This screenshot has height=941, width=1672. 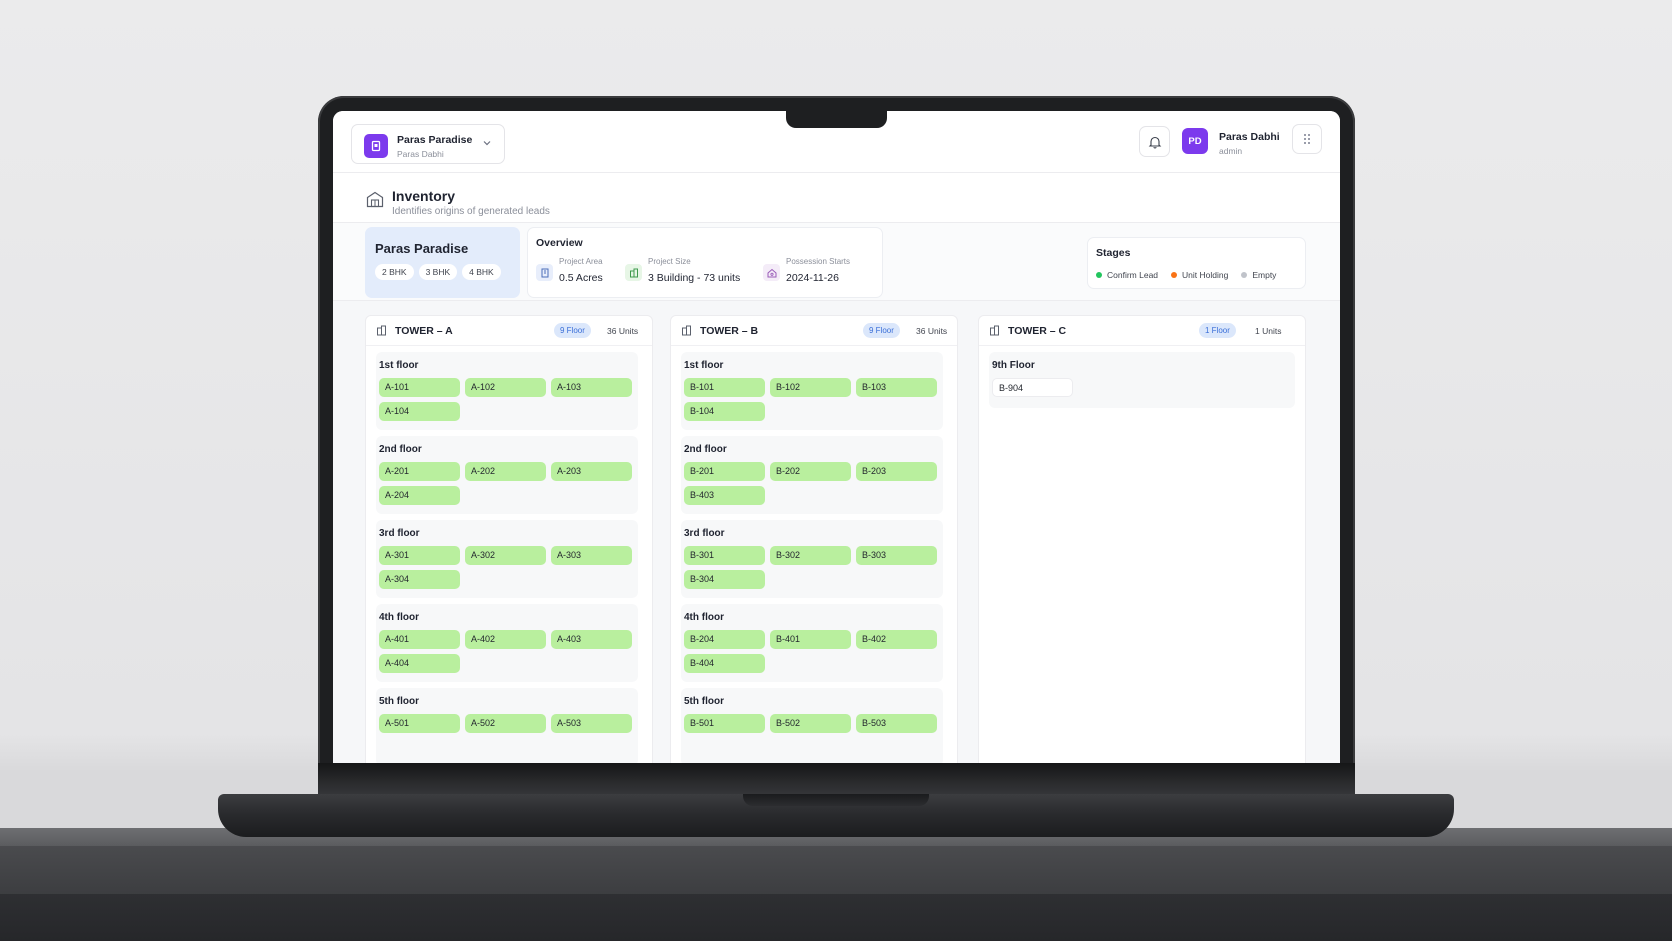 I want to click on overview-title: Overview, so click(x=559, y=243).